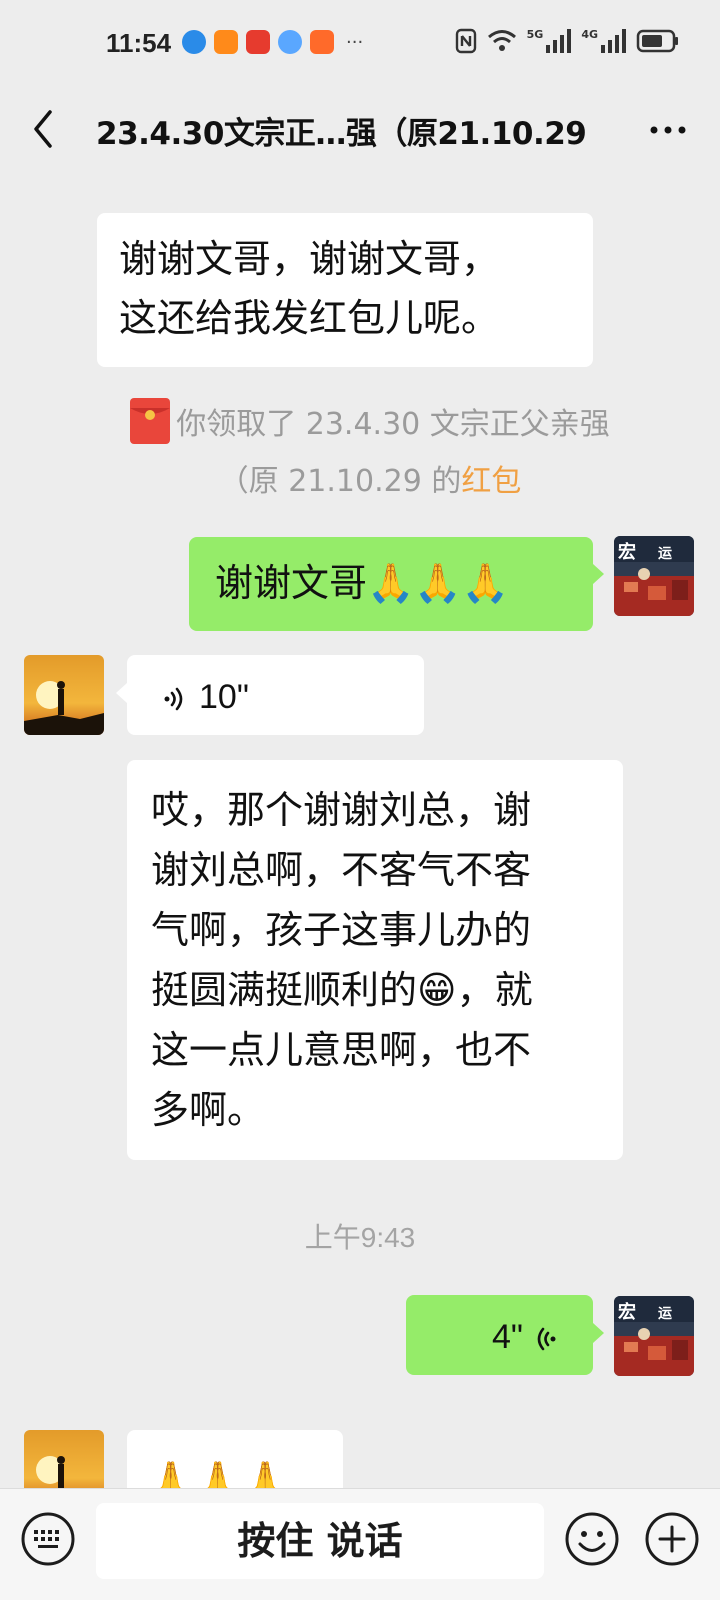 The image size is (720, 1600). Describe the element at coordinates (501, 40) in the screenshot. I see `wifi-icon` at that location.